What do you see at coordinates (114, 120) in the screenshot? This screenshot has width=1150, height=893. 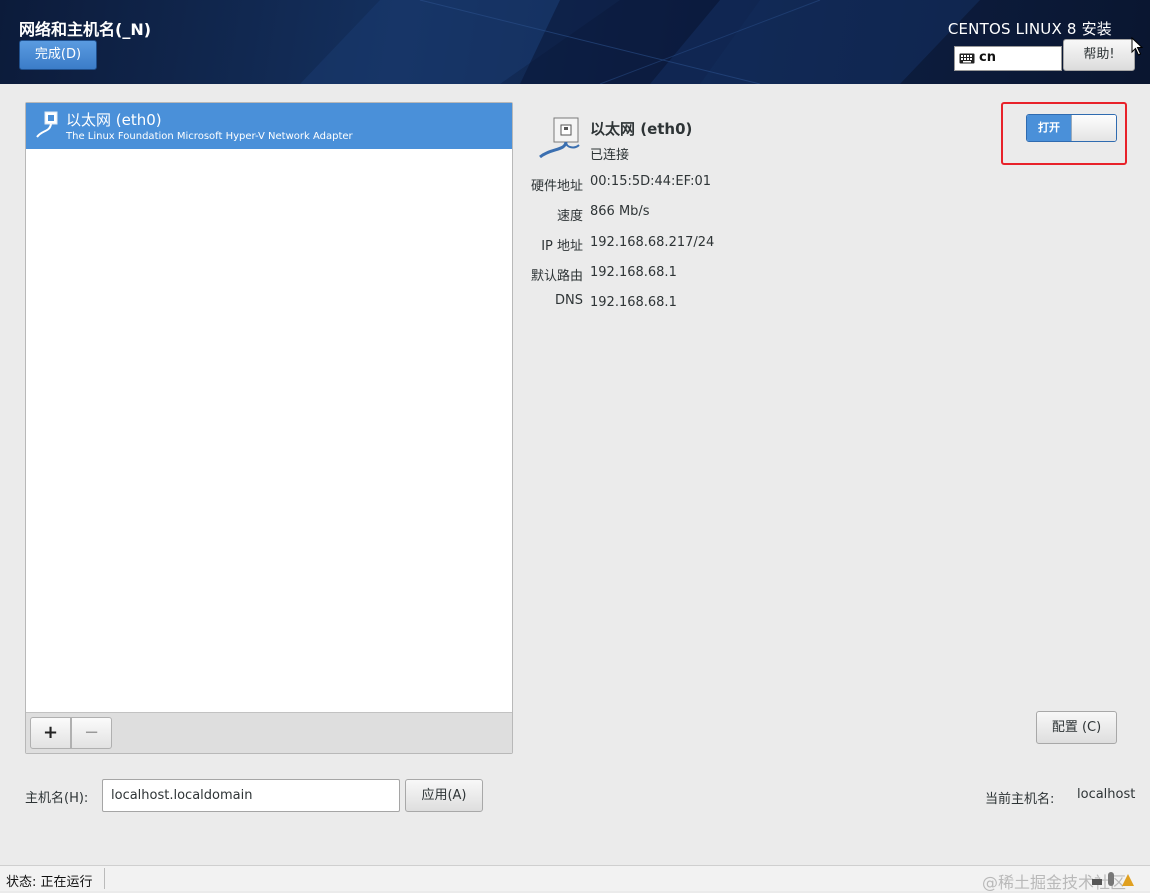 I see `device-name: 以太网 (eth0)` at bounding box center [114, 120].